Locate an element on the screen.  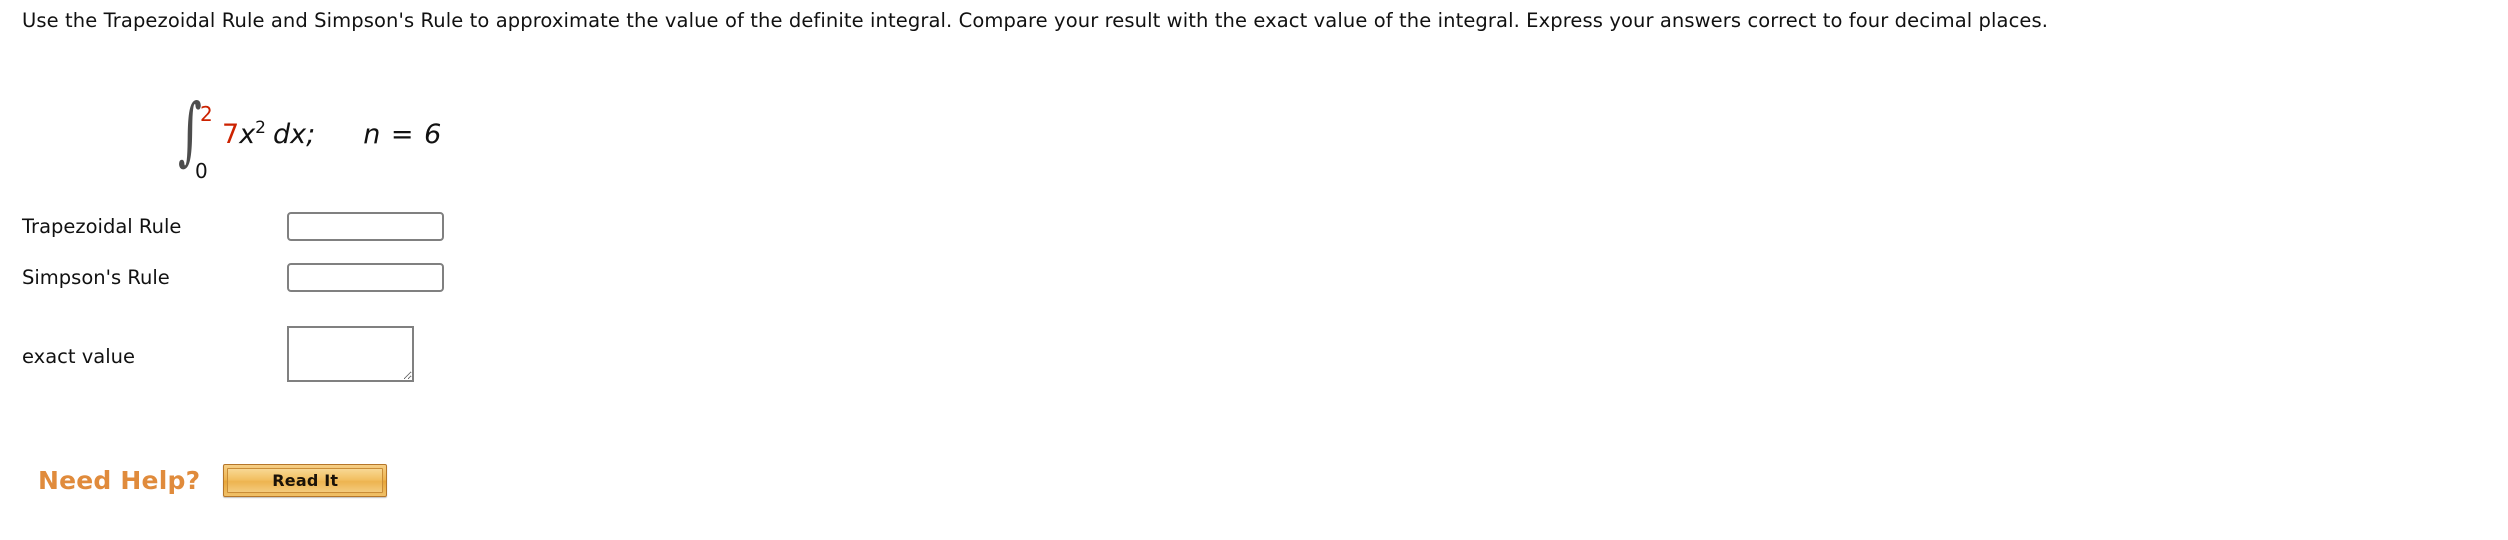
label-exact-value: exact value is located at coordinates (78, 356).